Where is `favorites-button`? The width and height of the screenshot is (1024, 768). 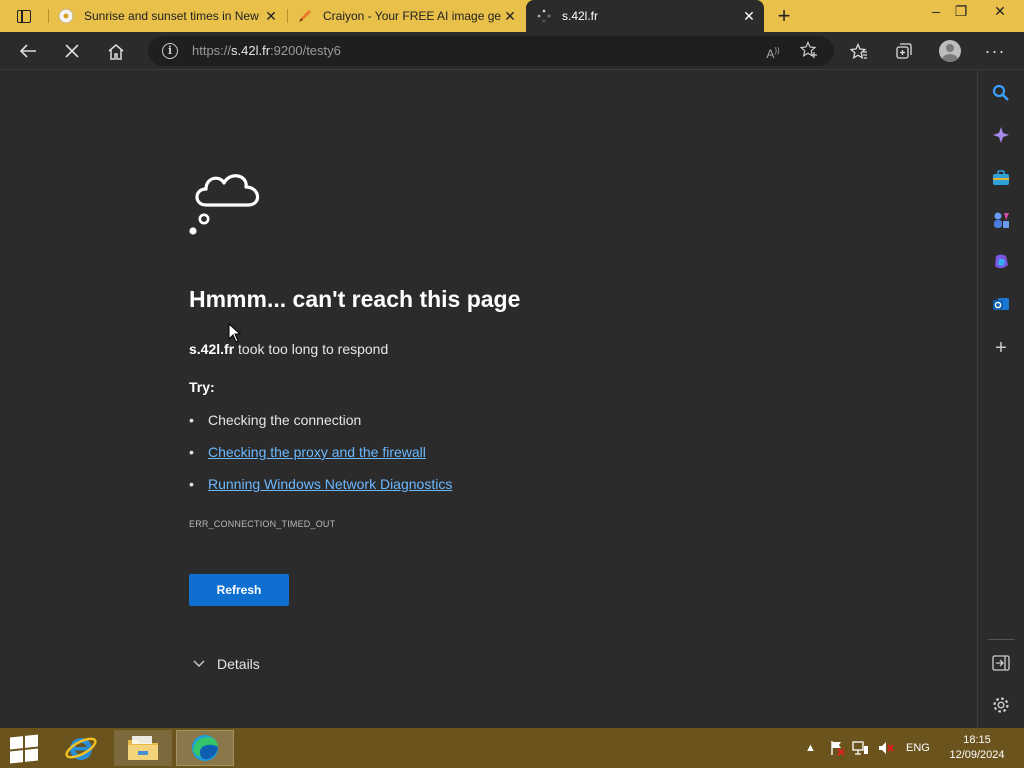
favorites-button is located at coordinates (859, 51).